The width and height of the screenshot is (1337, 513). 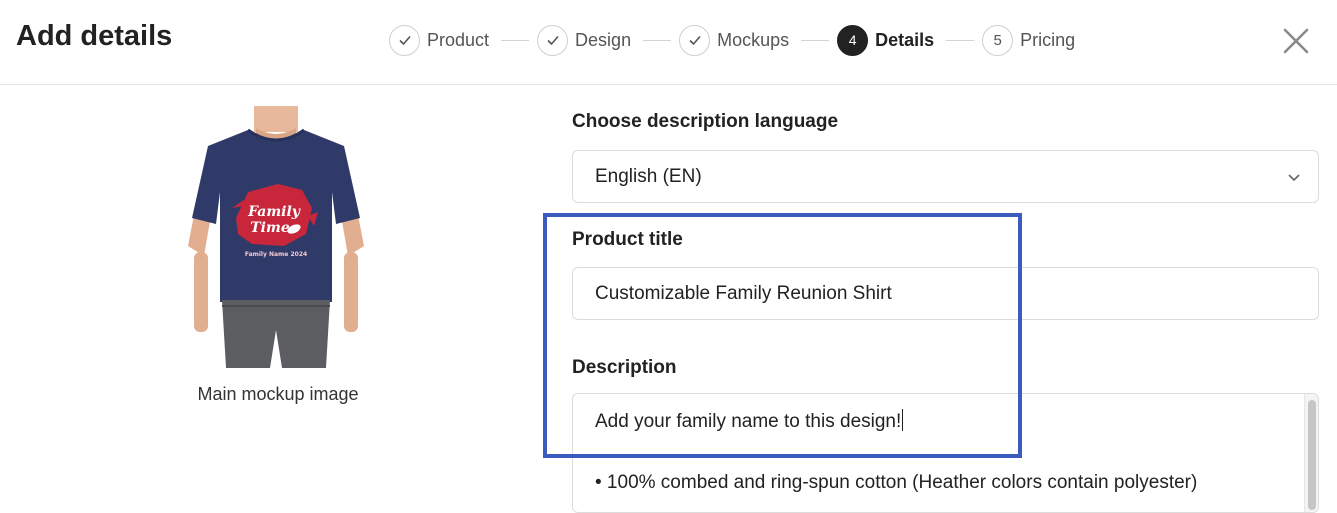 I want to click on step-number: 4, so click(x=853, y=40).